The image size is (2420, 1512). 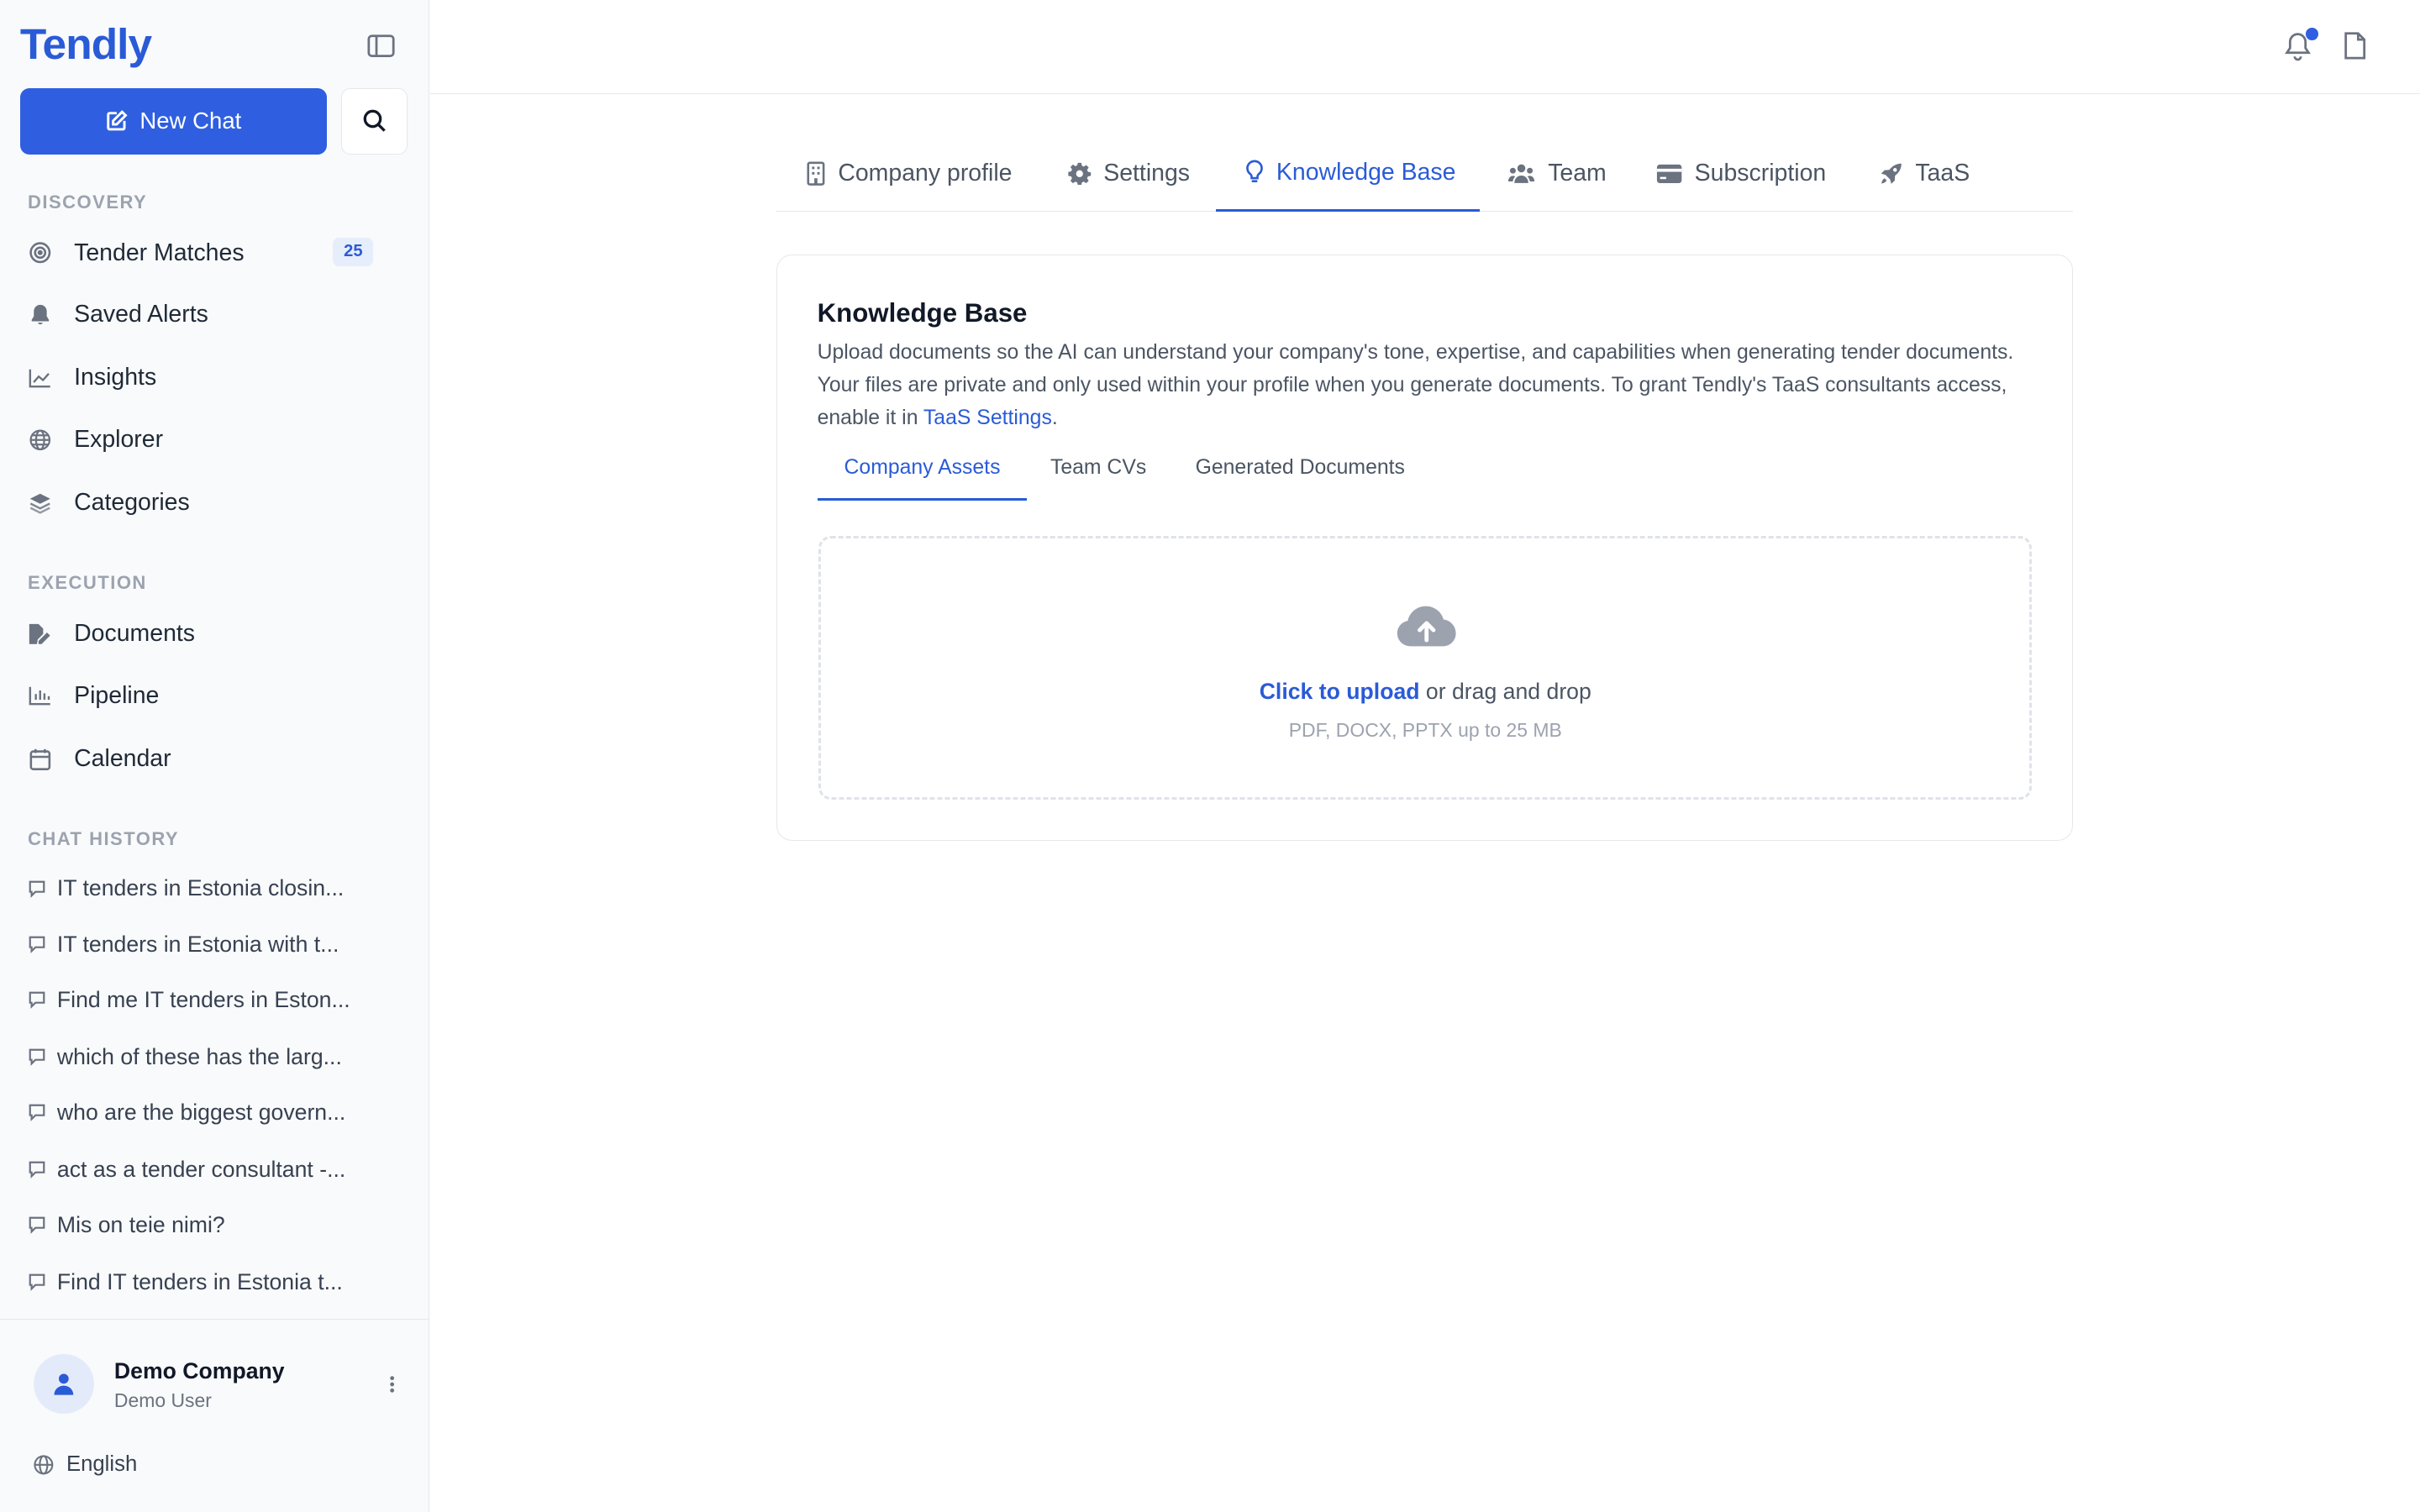 I want to click on bell-icon, so click(x=40, y=314).